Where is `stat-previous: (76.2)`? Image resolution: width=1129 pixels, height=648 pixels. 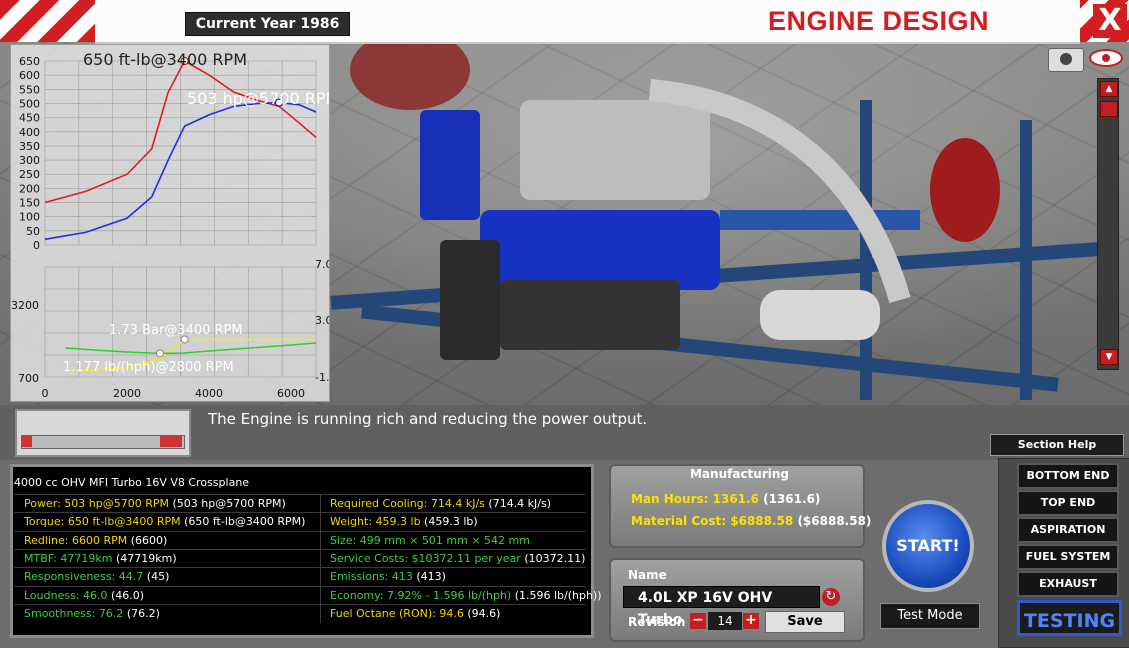 stat-previous: (76.2) is located at coordinates (141, 613).